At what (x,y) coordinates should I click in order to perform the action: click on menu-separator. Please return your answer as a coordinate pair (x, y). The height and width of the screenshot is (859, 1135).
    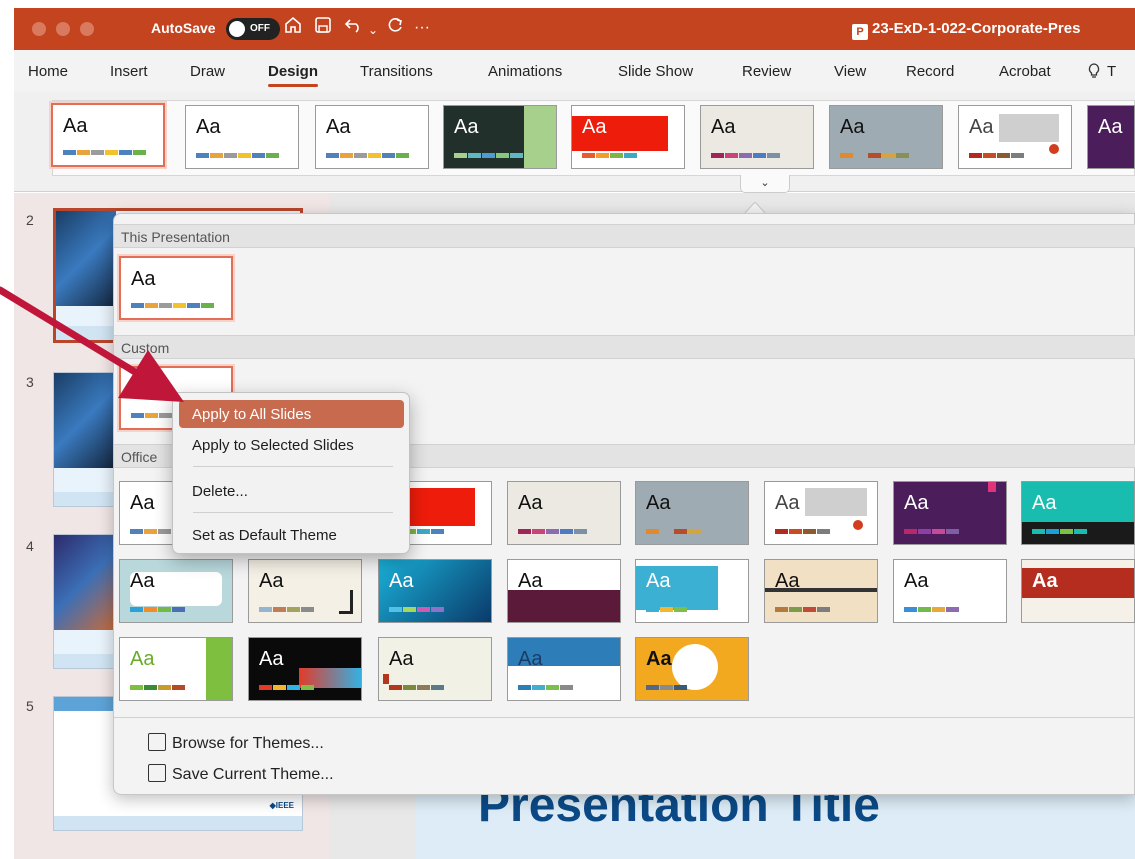
    Looking at the image, I should click on (293, 512).